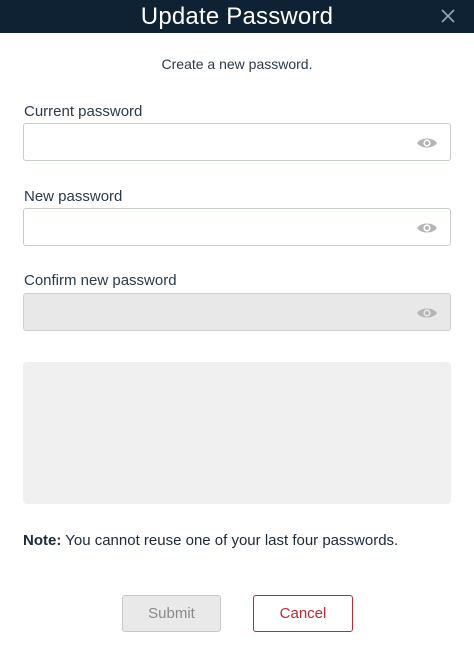 The height and width of the screenshot is (657, 474). Describe the element at coordinates (171, 613) in the screenshot. I see `submit-button: Submit` at that location.